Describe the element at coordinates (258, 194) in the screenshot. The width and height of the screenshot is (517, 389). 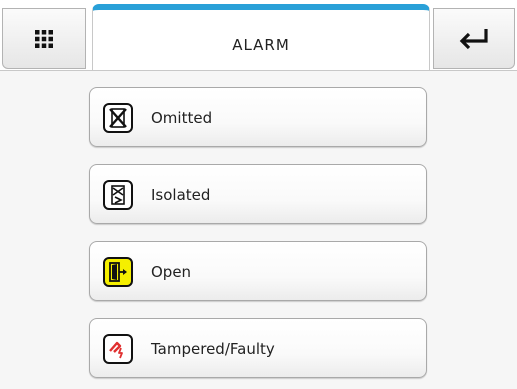
I see `list-item-isolated: Isolated` at that location.